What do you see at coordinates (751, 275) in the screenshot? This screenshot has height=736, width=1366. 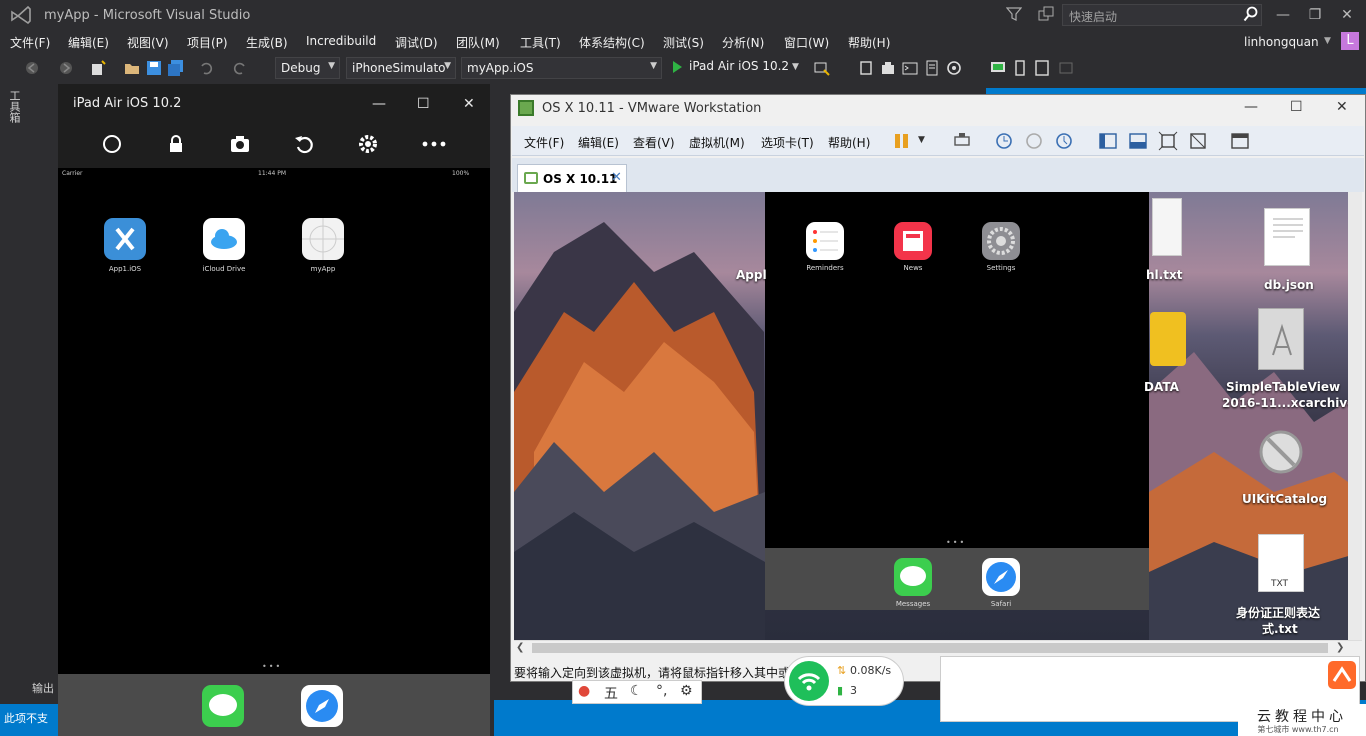 I see `desktop-item-label: Appl` at bounding box center [751, 275].